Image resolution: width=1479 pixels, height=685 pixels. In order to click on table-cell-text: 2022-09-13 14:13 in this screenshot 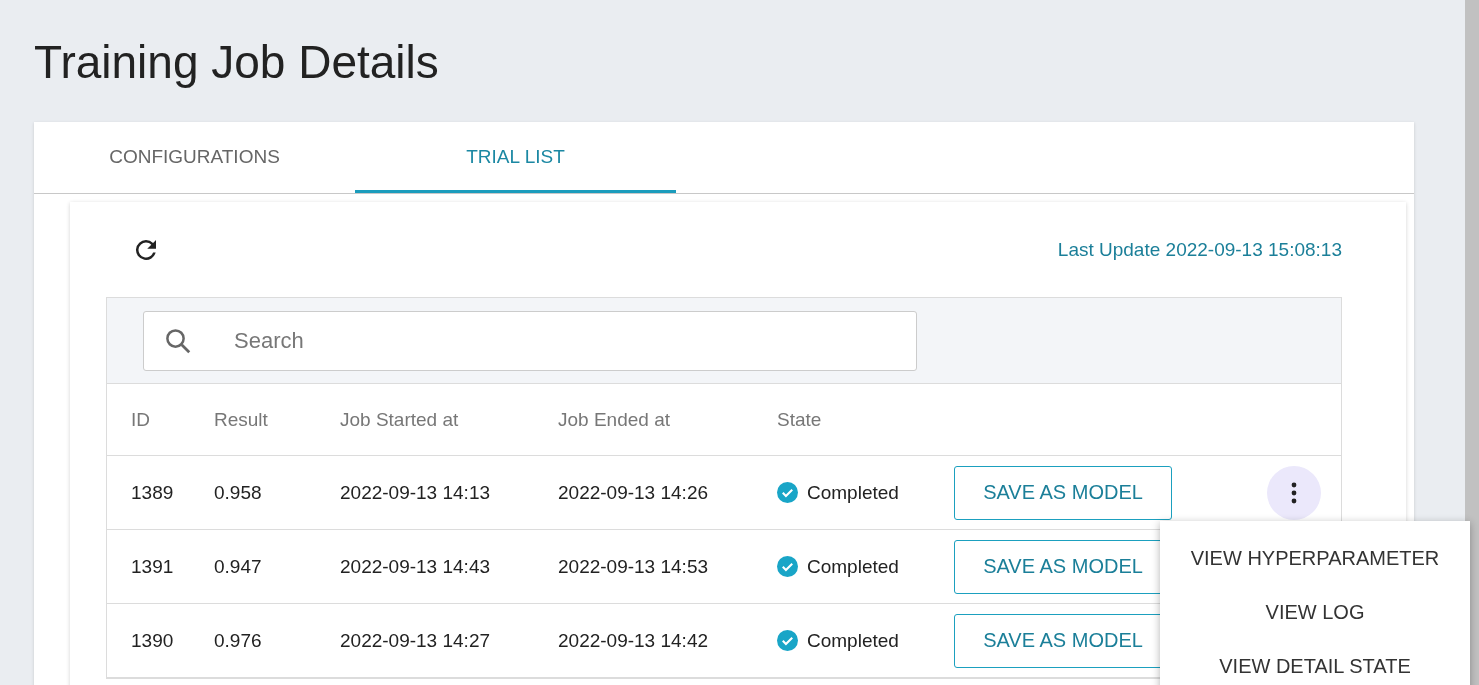, I will do `click(415, 492)`.